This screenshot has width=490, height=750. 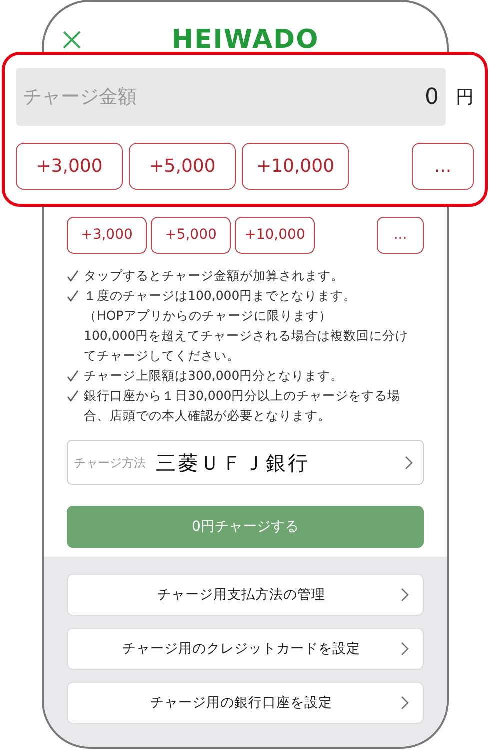 What do you see at coordinates (221, 296) in the screenshot?
I see `note-text: １度のチャージは100,000円までとなります。` at bounding box center [221, 296].